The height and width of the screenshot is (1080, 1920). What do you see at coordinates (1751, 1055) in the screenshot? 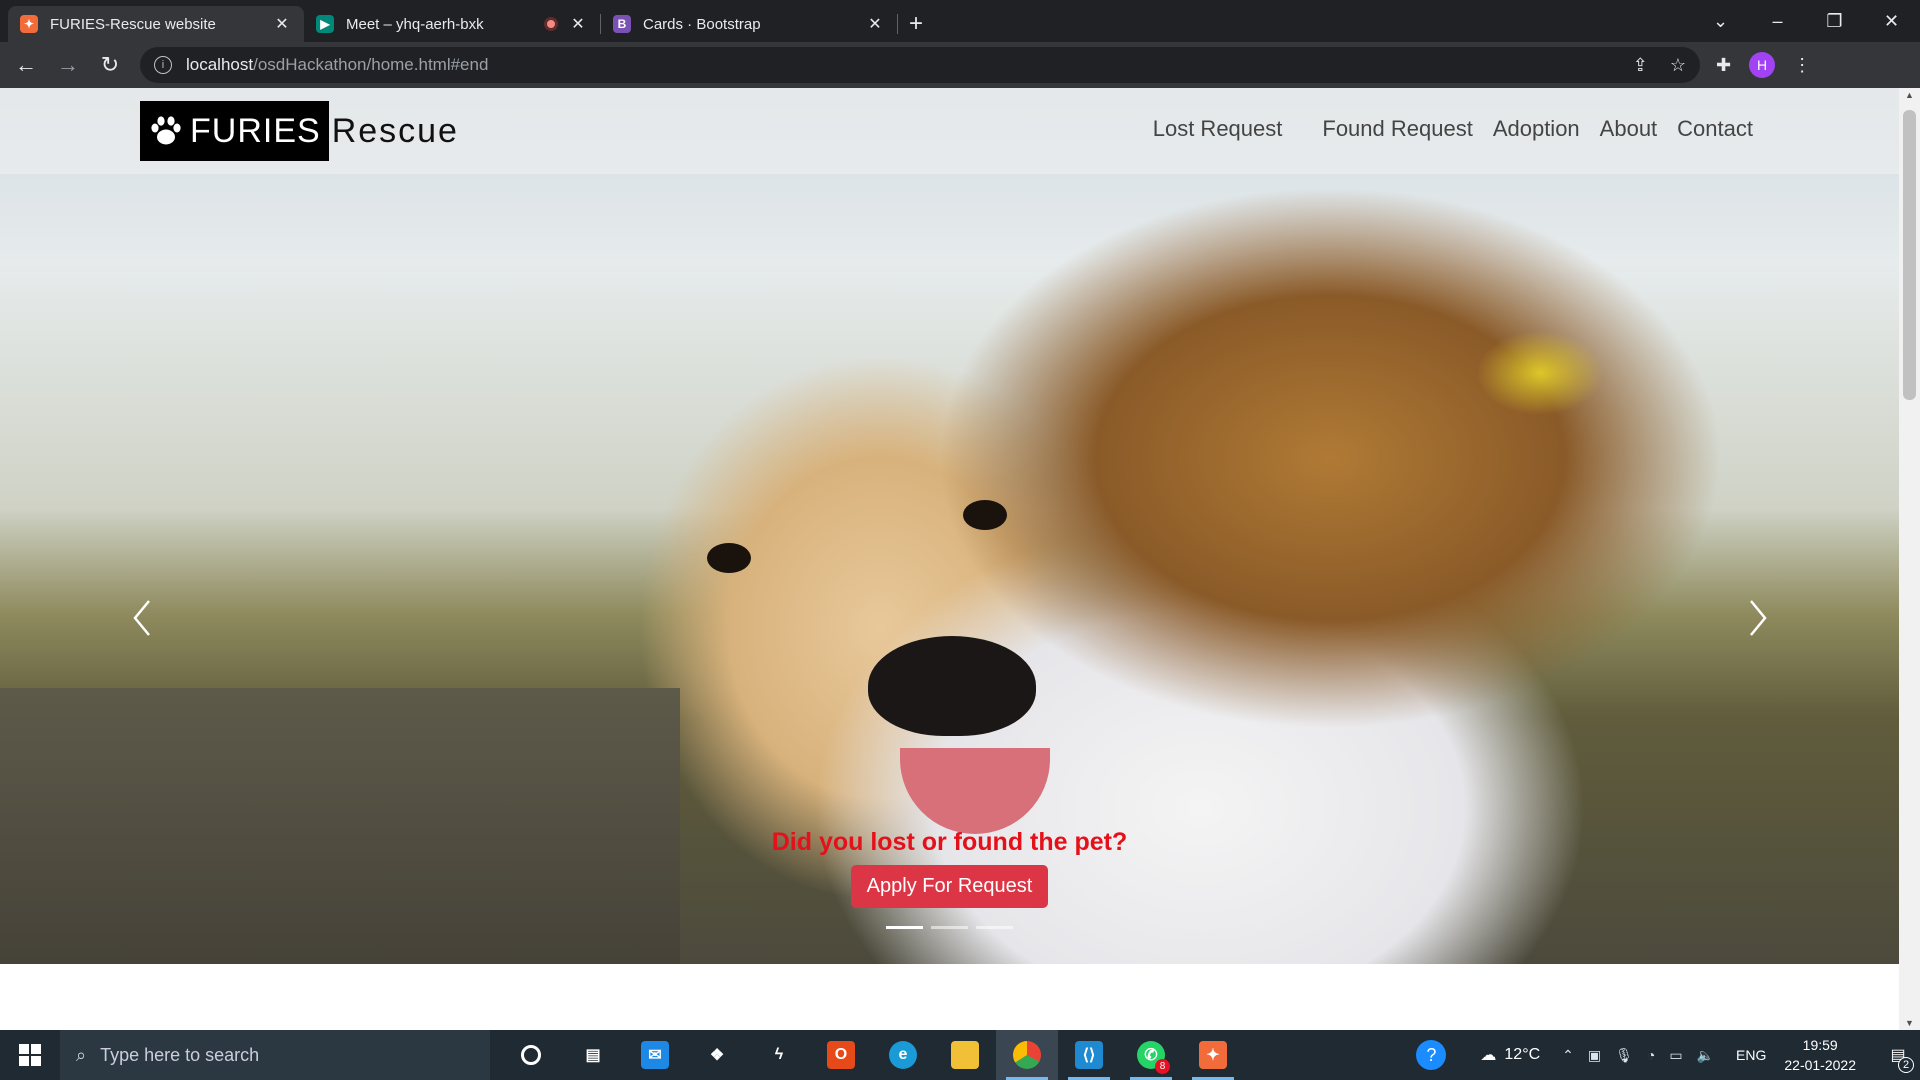
I see `input-language: ENG` at bounding box center [1751, 1055].